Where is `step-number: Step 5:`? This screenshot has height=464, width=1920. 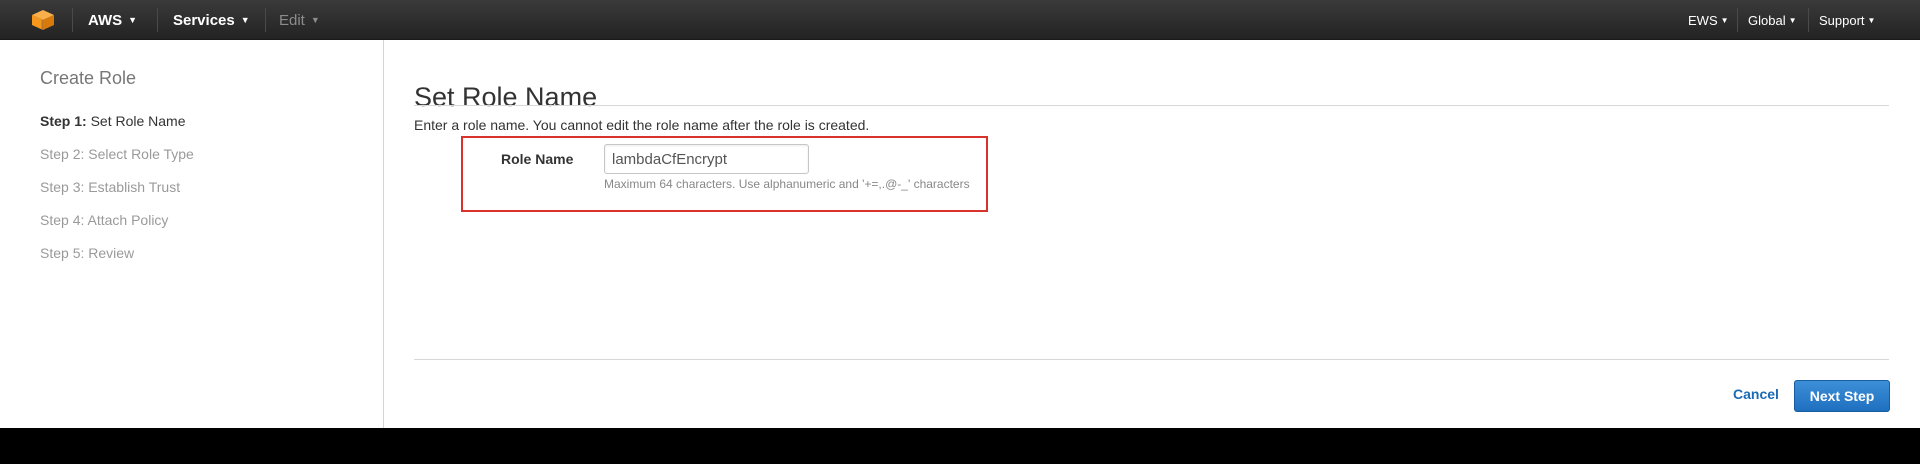
step-number: Step 5: is located at coordinates (62, 253).